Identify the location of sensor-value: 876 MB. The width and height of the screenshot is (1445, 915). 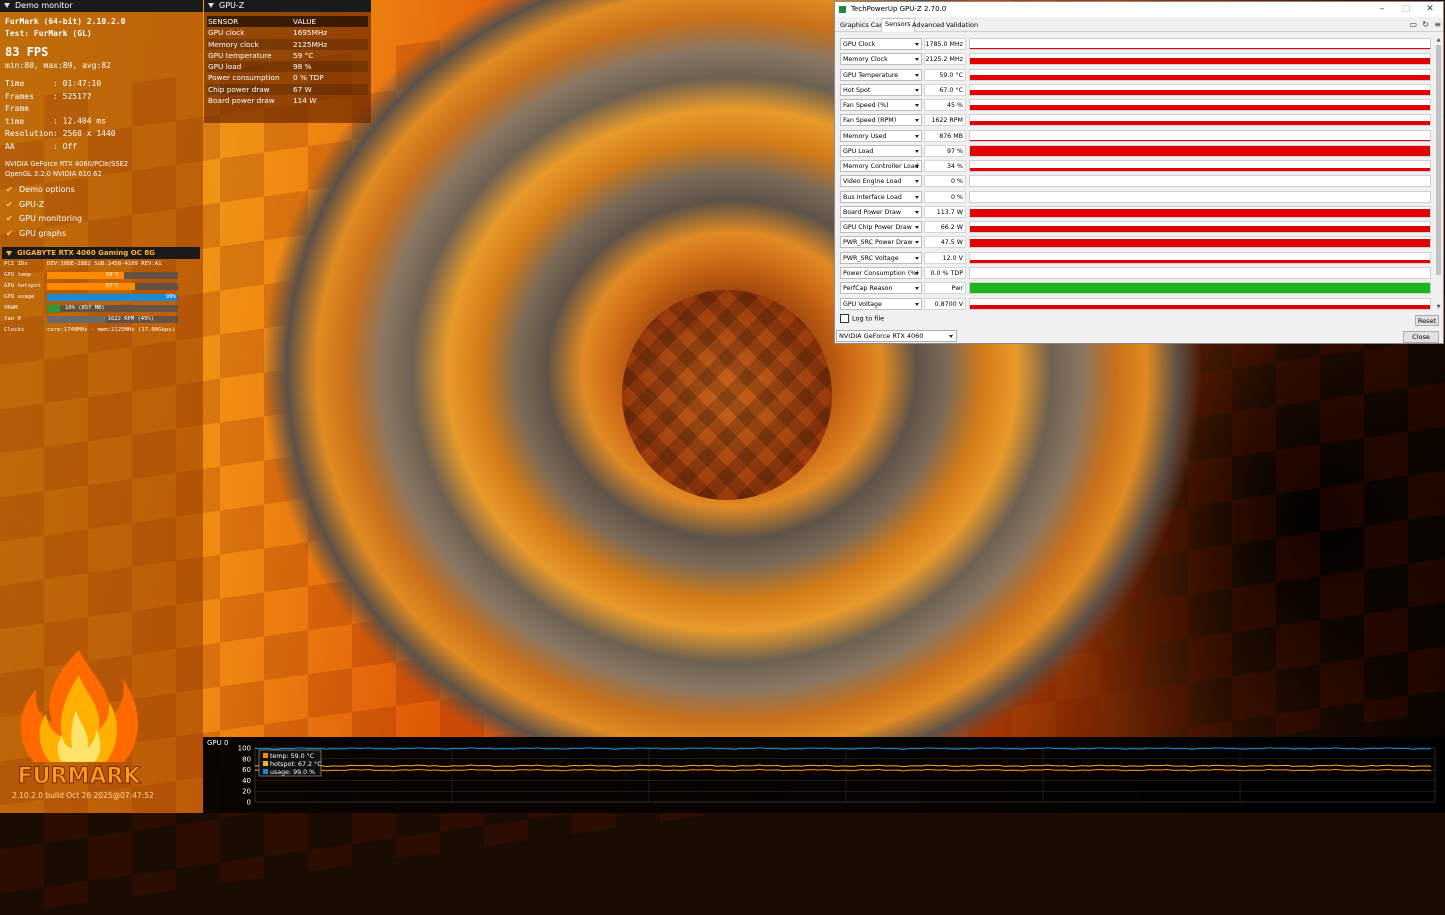
(945, 135).